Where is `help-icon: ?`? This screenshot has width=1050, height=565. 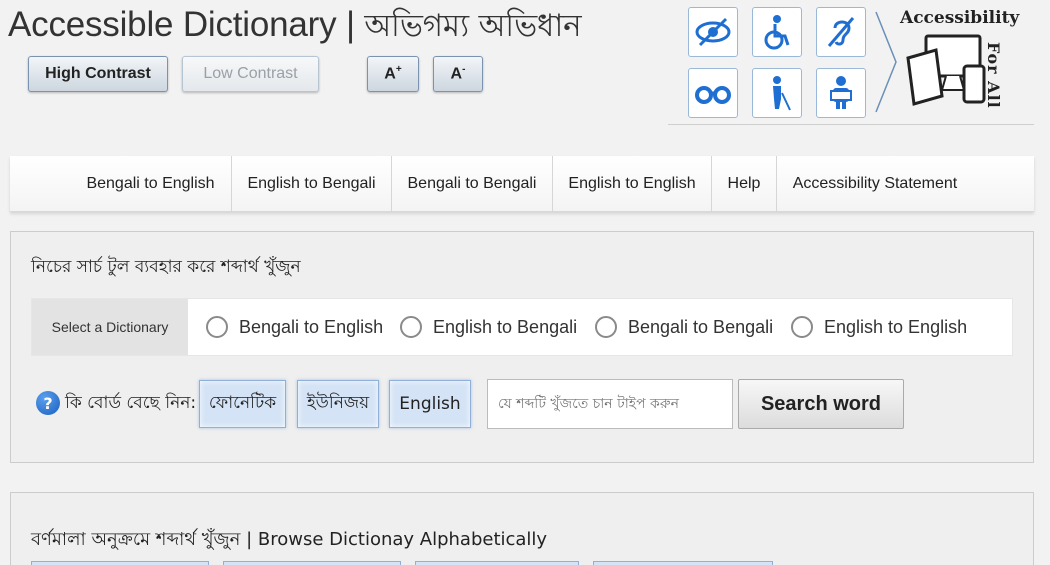 help-icon: ? is located at coordinates (48, 403).